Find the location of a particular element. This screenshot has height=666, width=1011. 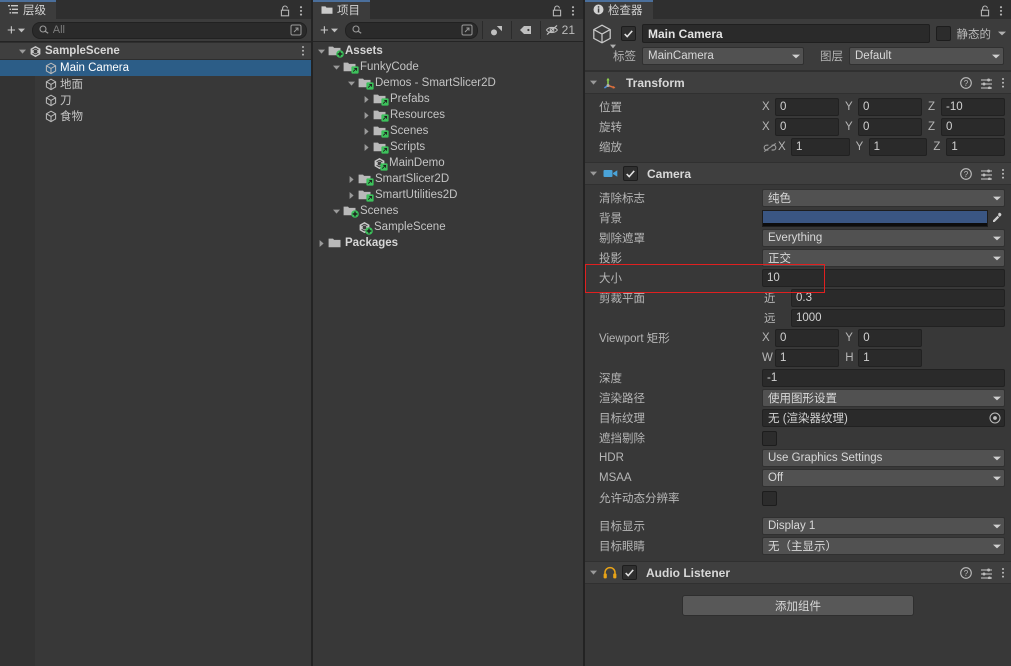

hierarchy-search is located at coordinates (169, 30).